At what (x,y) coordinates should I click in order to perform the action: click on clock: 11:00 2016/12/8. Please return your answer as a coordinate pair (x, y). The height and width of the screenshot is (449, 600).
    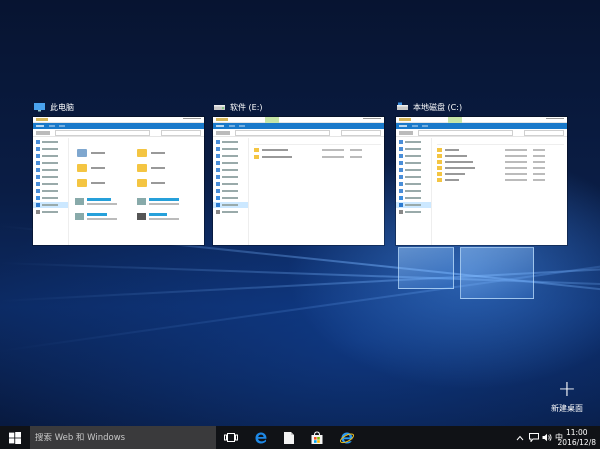
    Looking at the image, I should click on (577, 437).